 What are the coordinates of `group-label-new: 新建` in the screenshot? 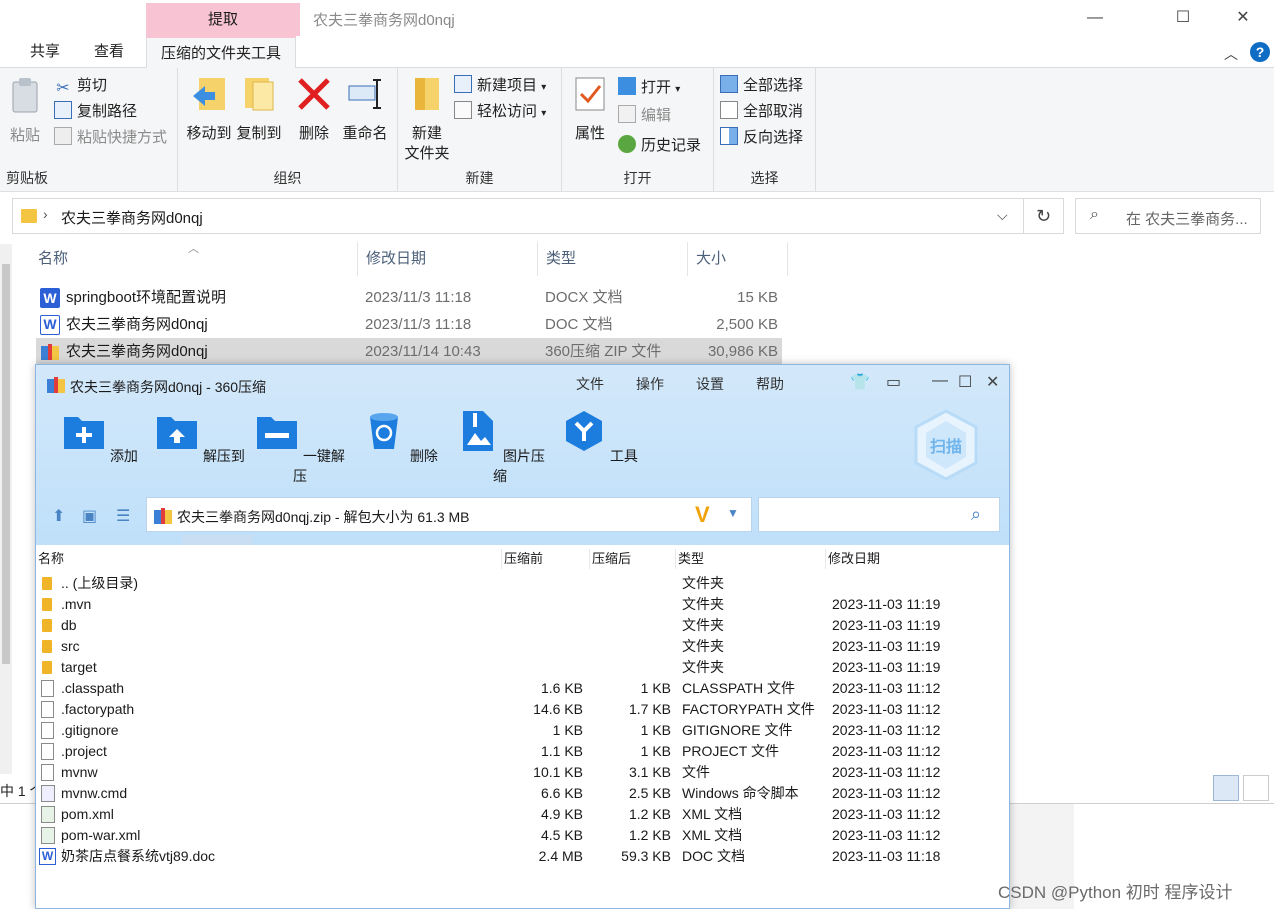 It's located at (479, 178).